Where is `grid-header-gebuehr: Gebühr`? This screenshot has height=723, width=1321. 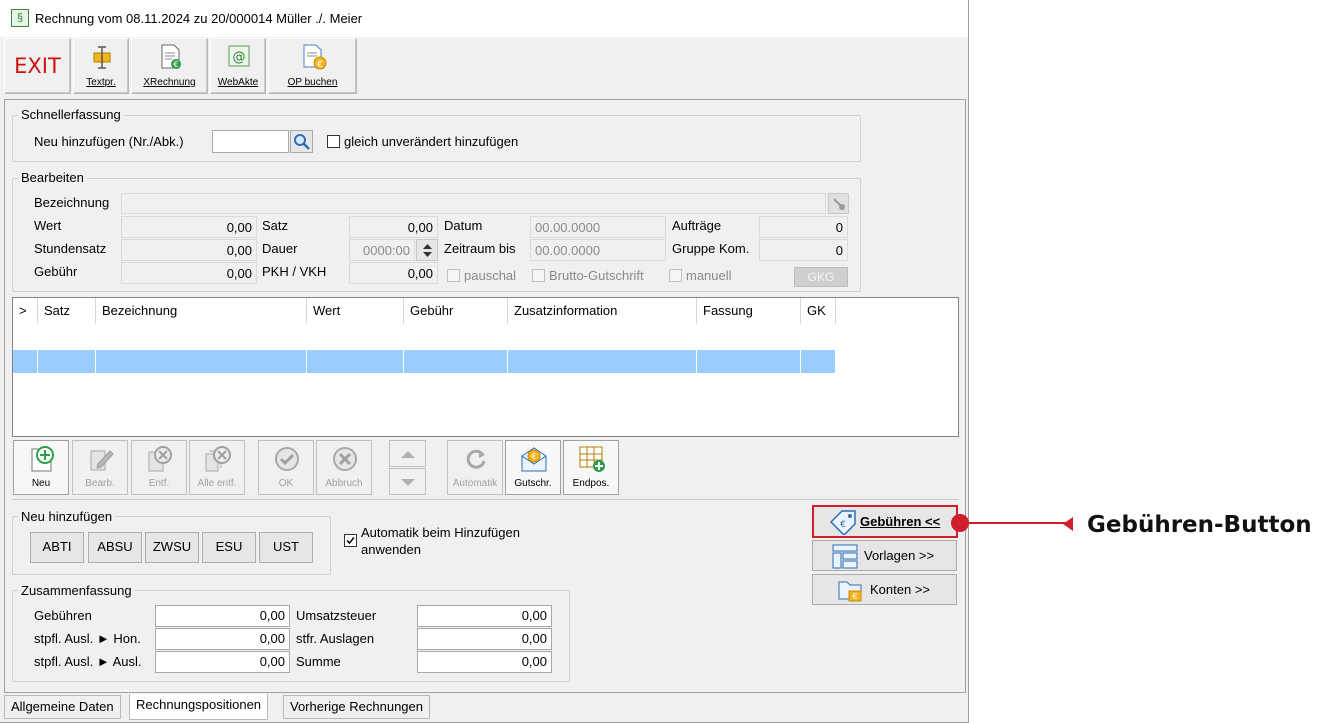 grid-header-gebuehr: Gebühr is located at coordinates (456, 311).